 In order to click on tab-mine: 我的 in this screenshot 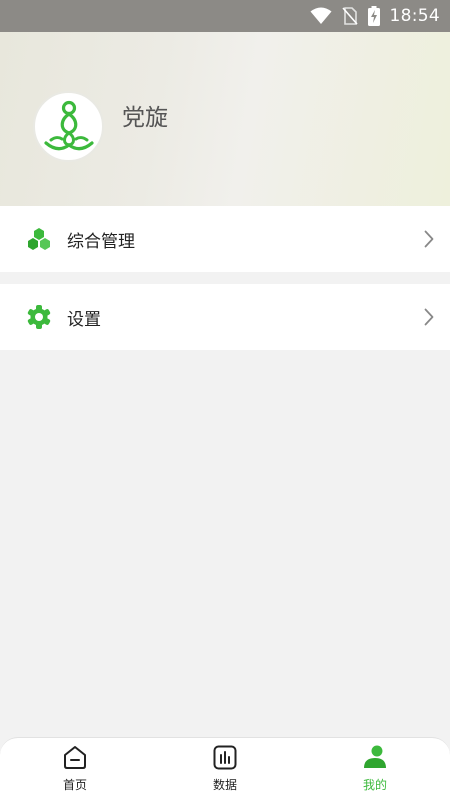, I will do `click(375, 769)`.